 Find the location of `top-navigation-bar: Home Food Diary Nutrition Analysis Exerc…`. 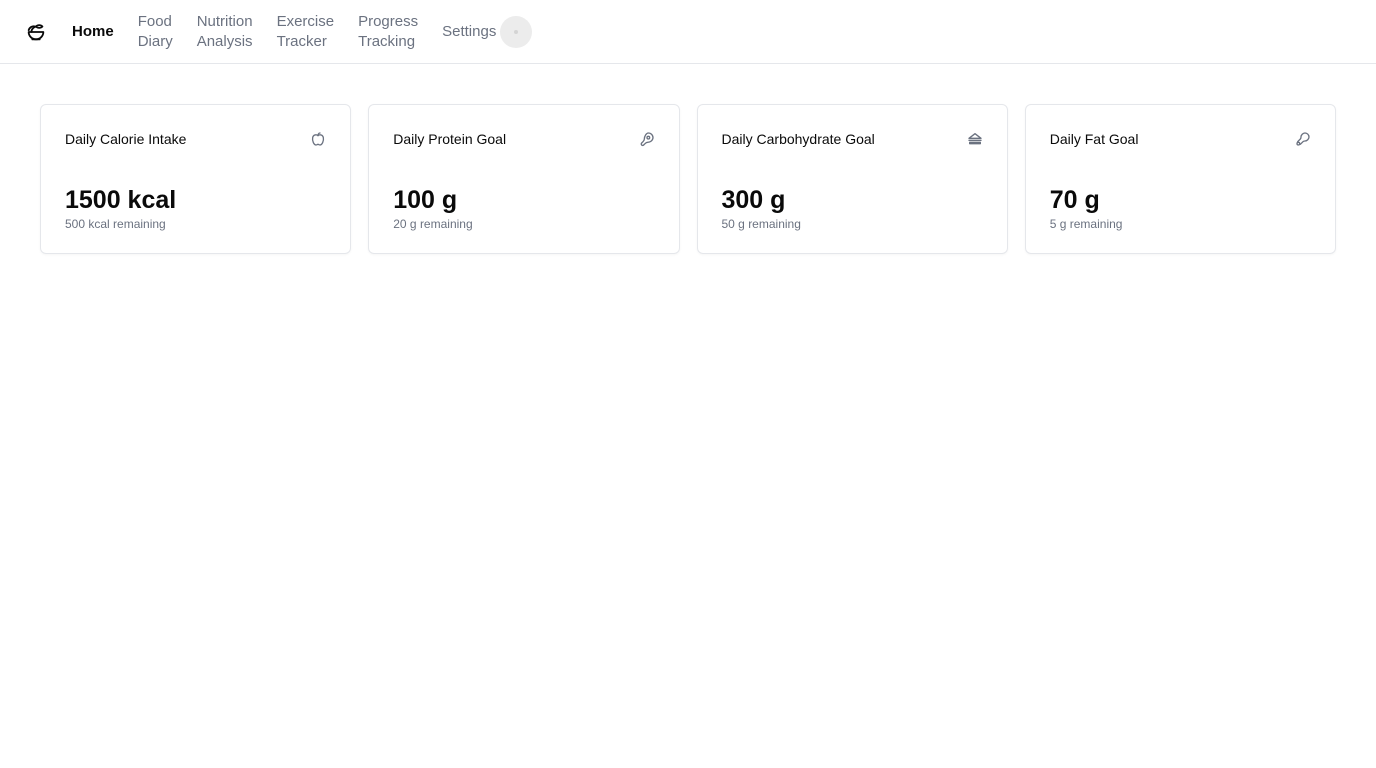

top-navigation-bar: Home Food Diary Nutrition Analysis Exerc… is located at coordinates (688, 32).